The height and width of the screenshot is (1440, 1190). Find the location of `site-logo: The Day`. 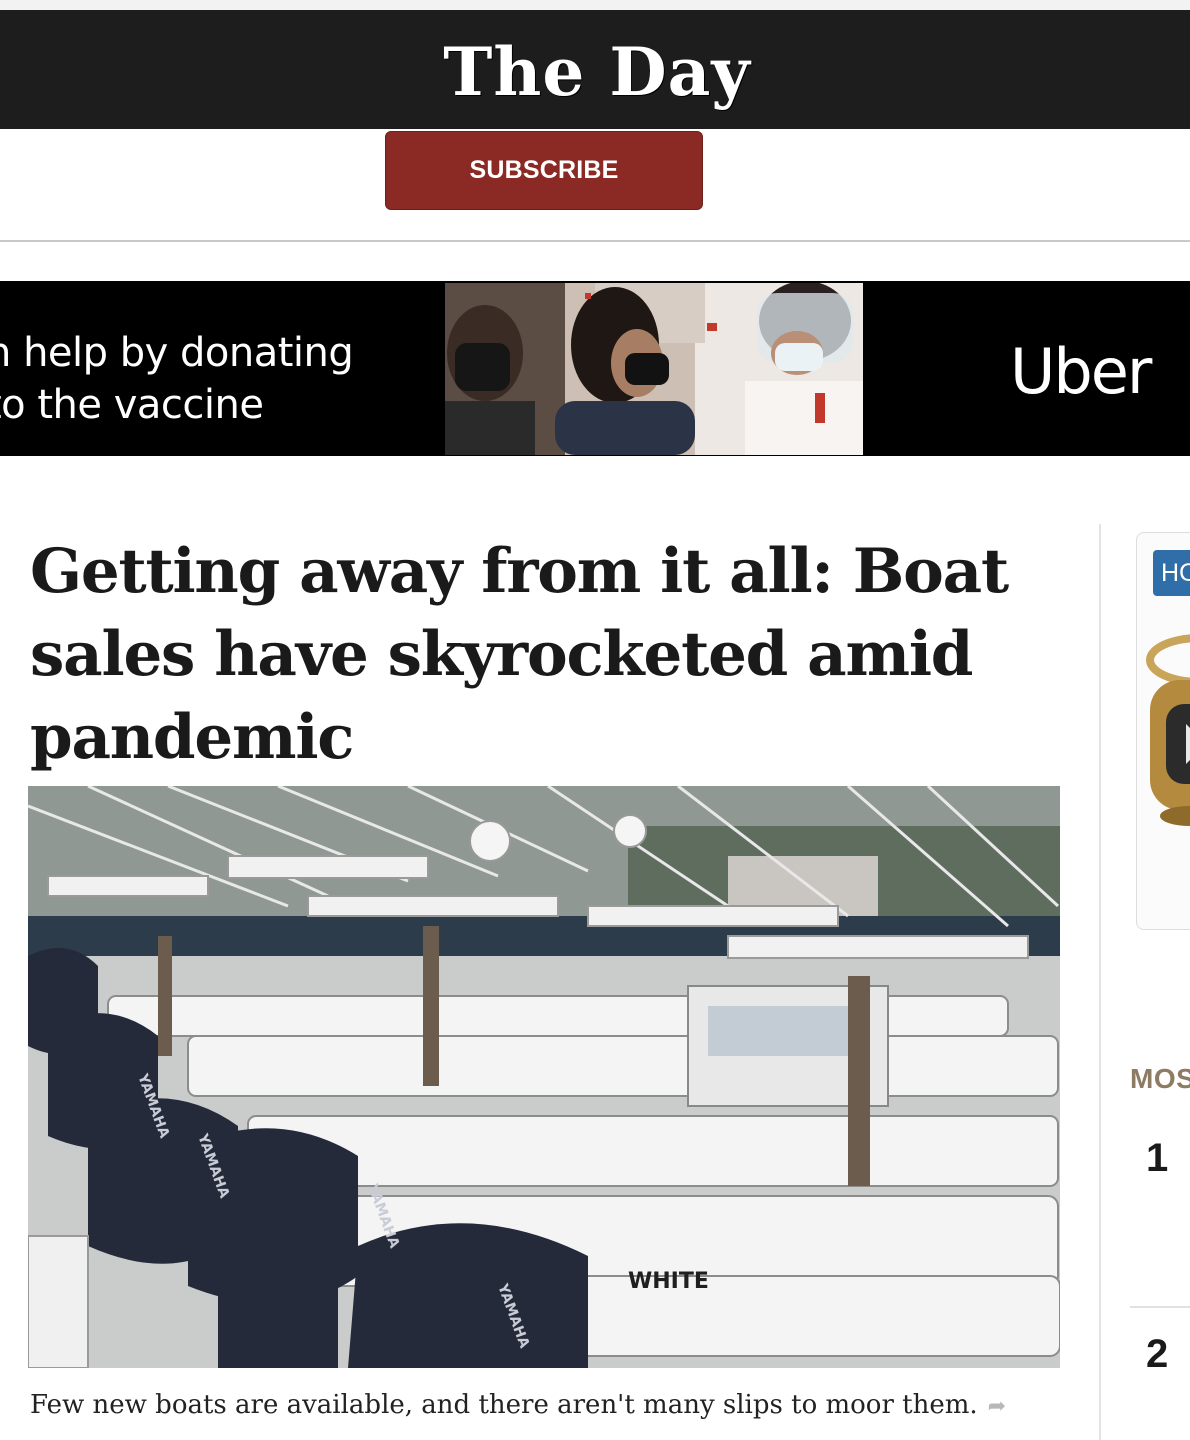

site-logo: The Day is located at coordinates (596, 72).